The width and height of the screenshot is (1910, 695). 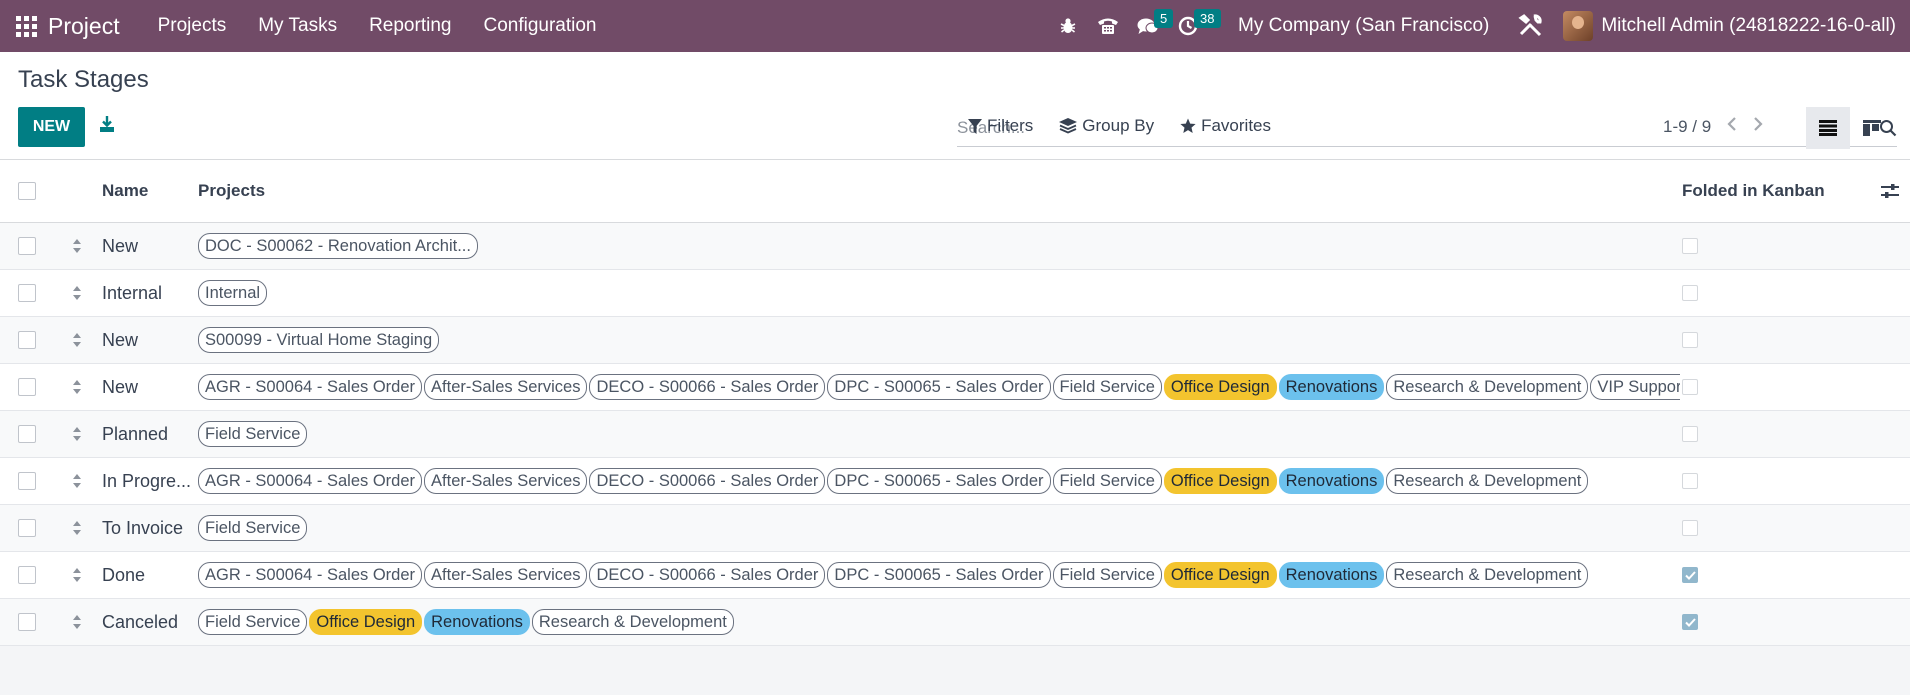 What do you see at coordinates (1108, 26) in the screenshot?
I see `phone-icon` at bounding box center [1108, 26].